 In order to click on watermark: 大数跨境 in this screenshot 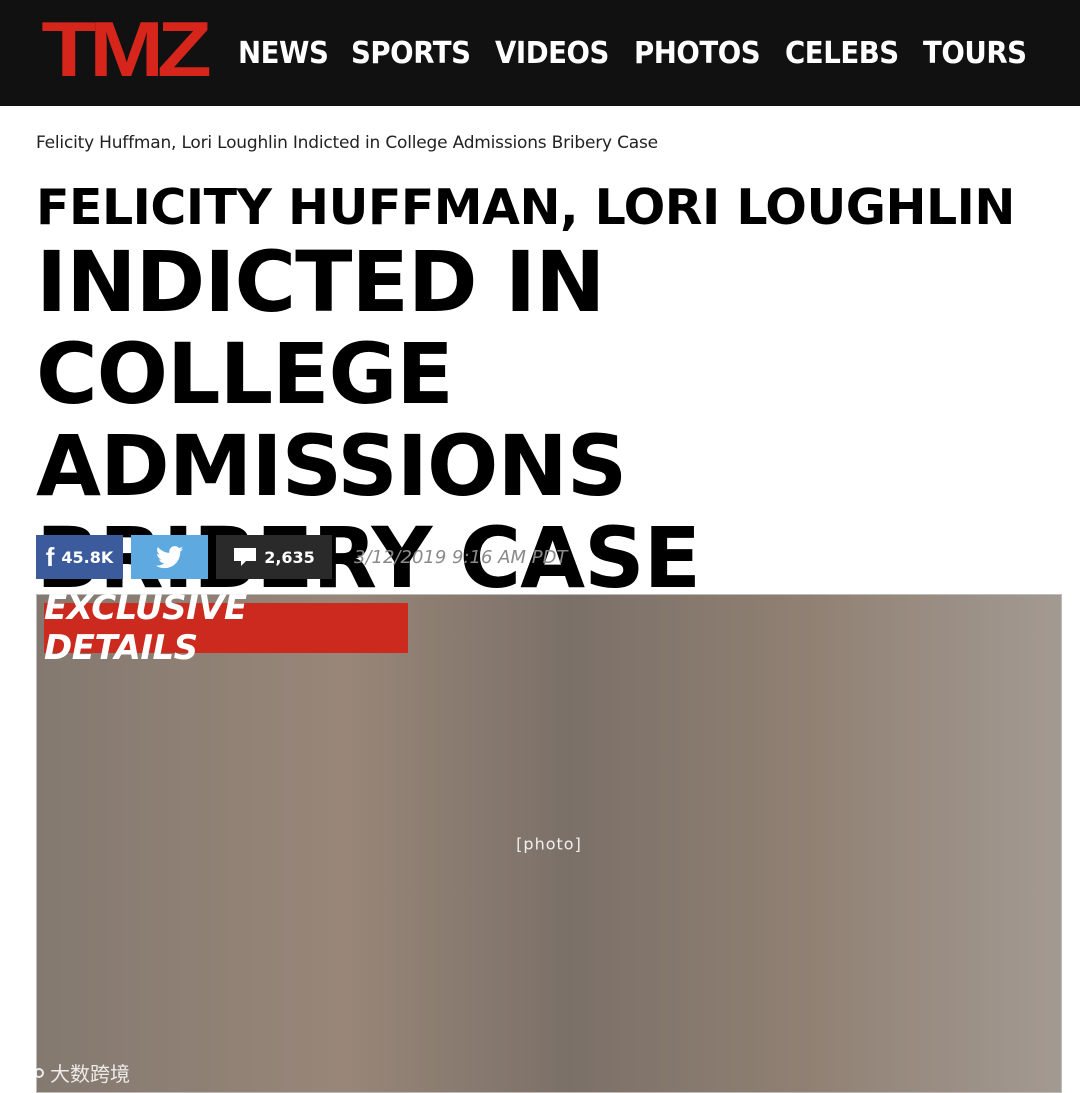, I will do `click(69, 1072)`.